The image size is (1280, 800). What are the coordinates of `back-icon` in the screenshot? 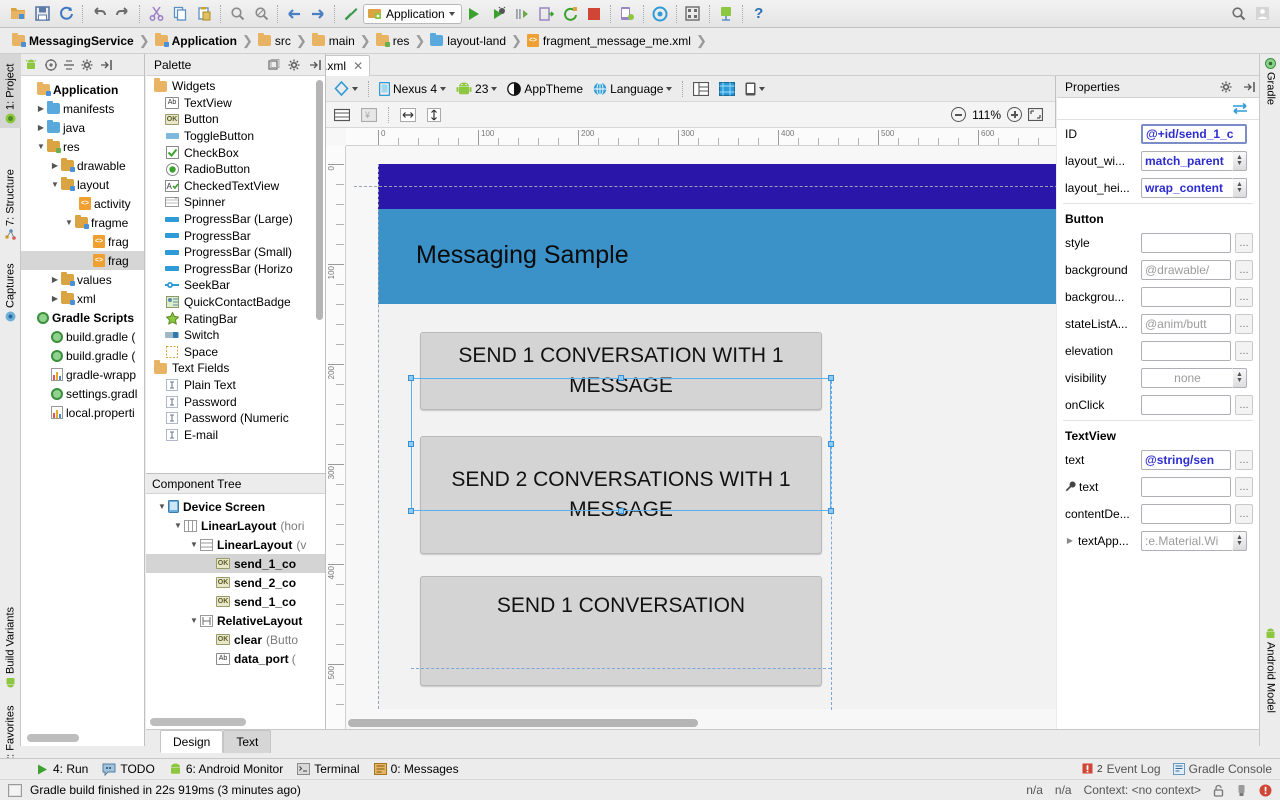 It's located at (294, 14).